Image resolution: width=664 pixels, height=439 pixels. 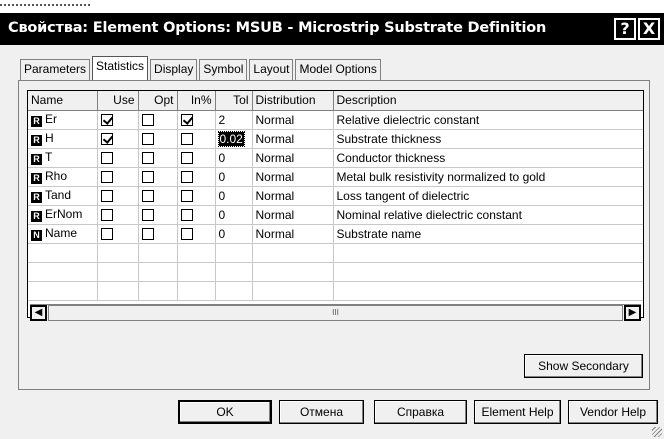 I want to click on cell-name: RT, so click(x=63, y=158).